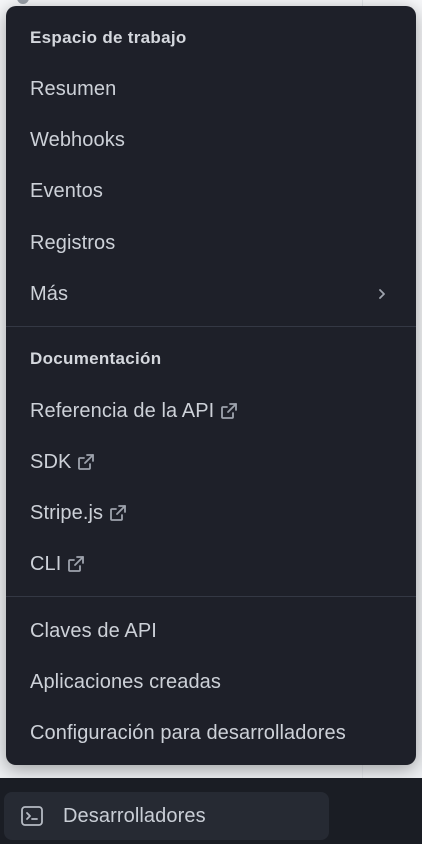  I want to click on partial-avatar-icon, so click(23, 2).